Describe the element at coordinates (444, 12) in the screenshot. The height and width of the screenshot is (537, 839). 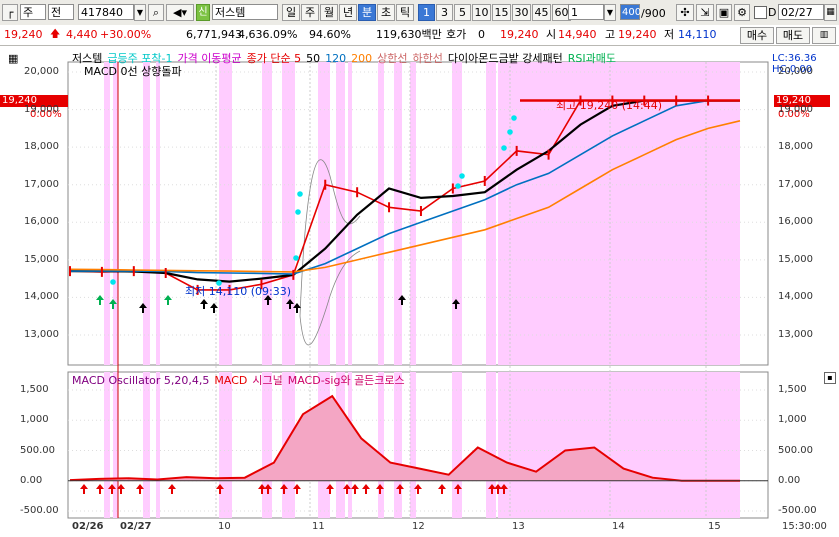
I see `interval-button-3: 3` at that location.